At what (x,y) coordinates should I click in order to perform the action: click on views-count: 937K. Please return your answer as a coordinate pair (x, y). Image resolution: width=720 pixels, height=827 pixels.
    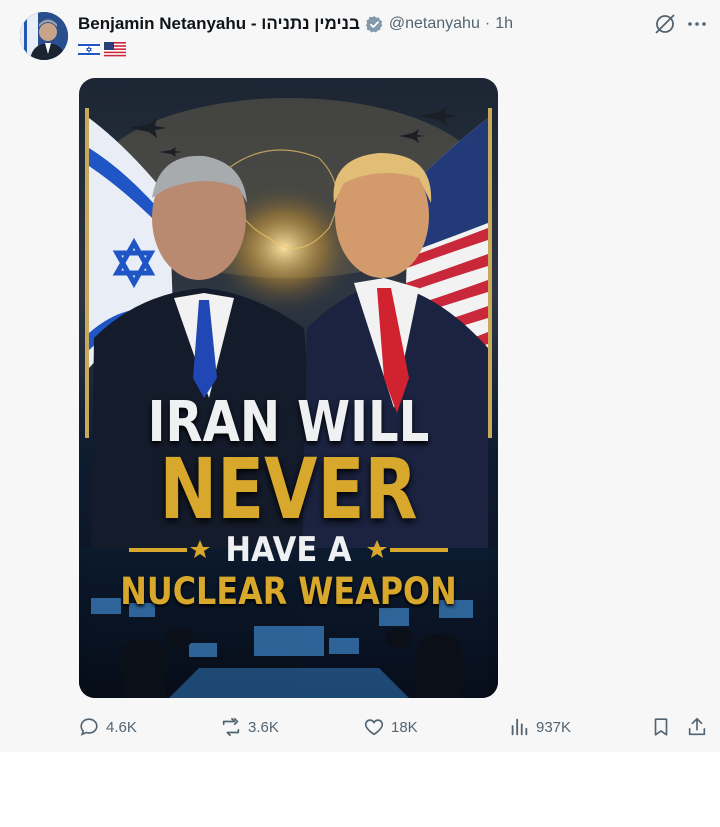
    Looking at the image, I should click on (554, 727).